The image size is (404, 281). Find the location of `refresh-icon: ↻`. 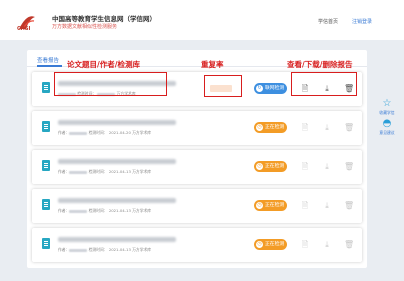

refresh-icon: ↻ is located at coordinates (259, 88).